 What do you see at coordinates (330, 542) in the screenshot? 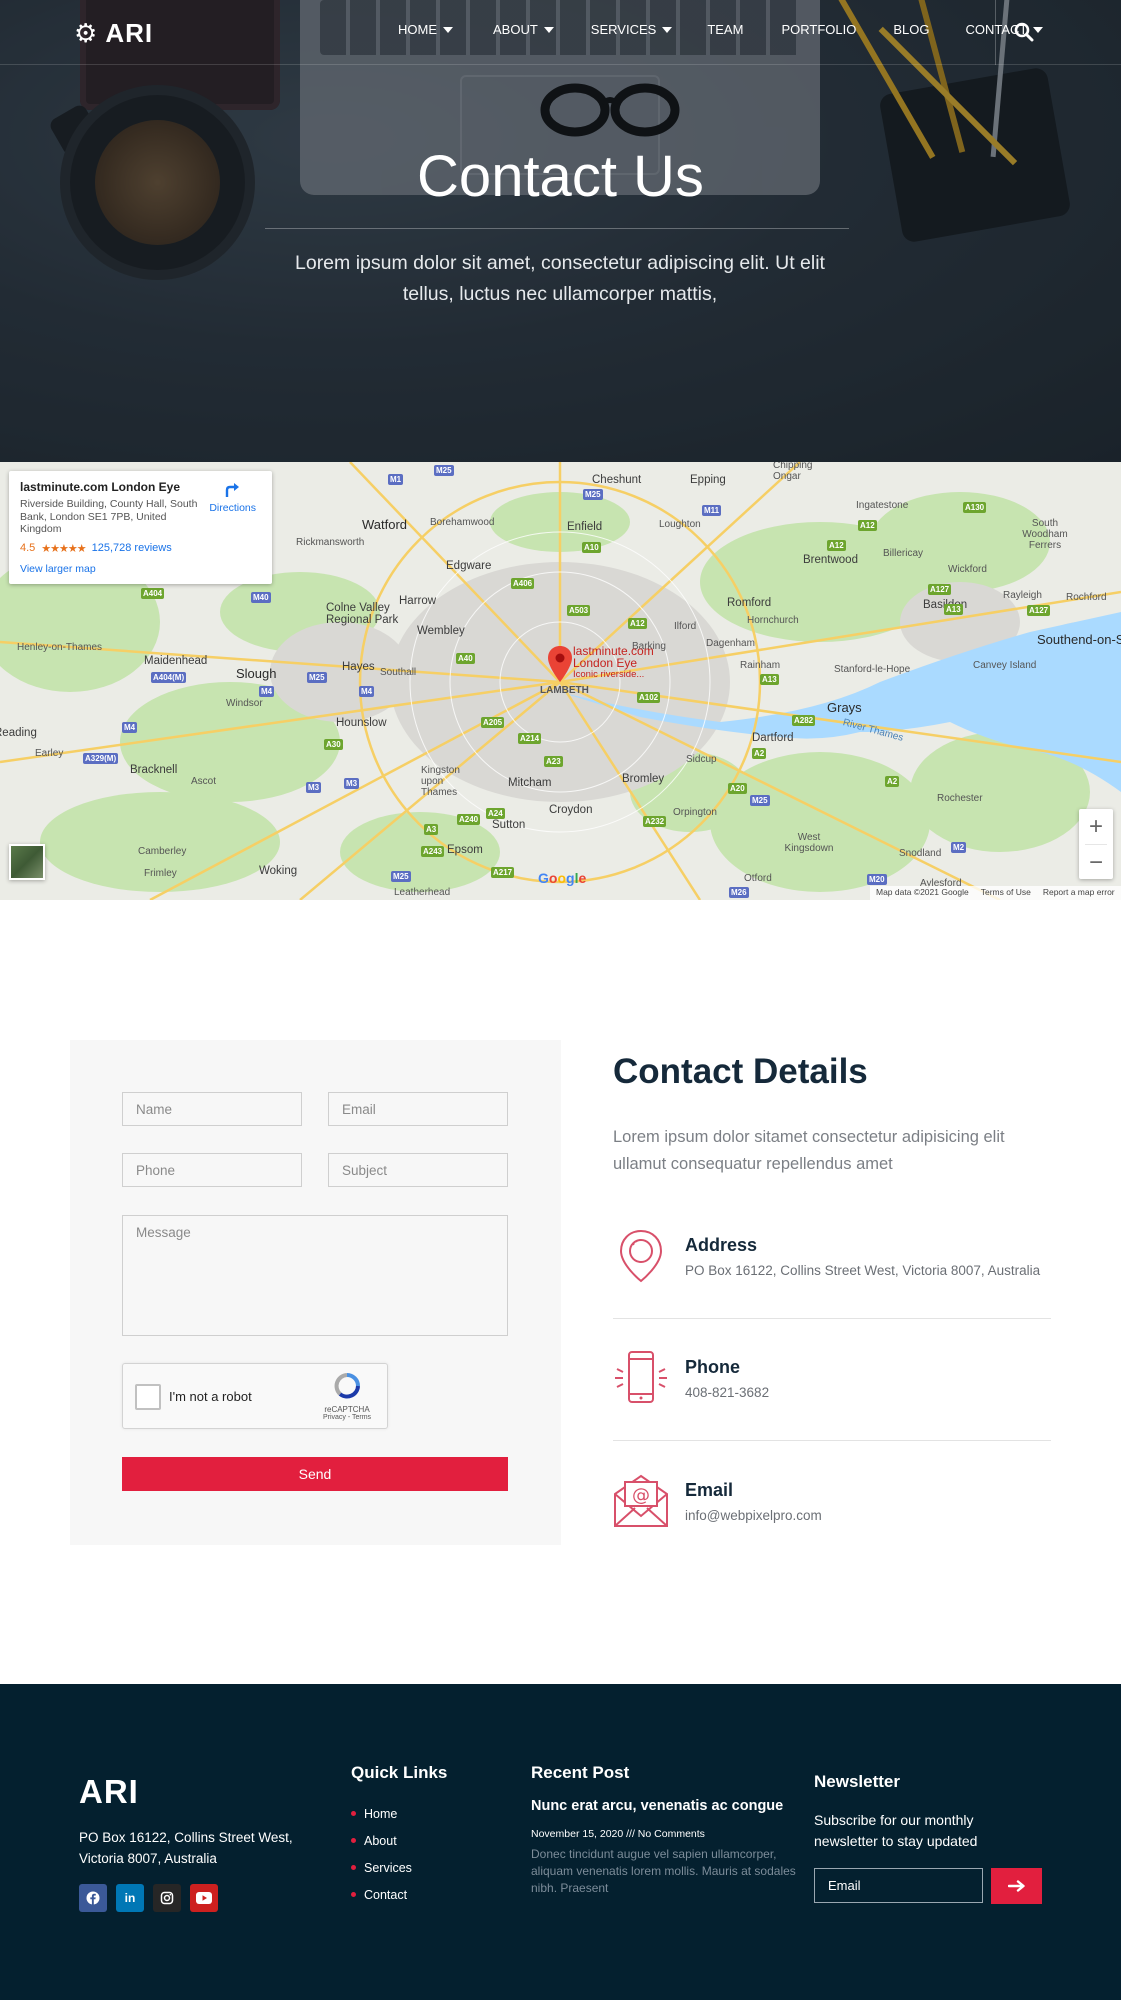
I see `map-place: Rickmansworth` at bounding box center [330, 542].